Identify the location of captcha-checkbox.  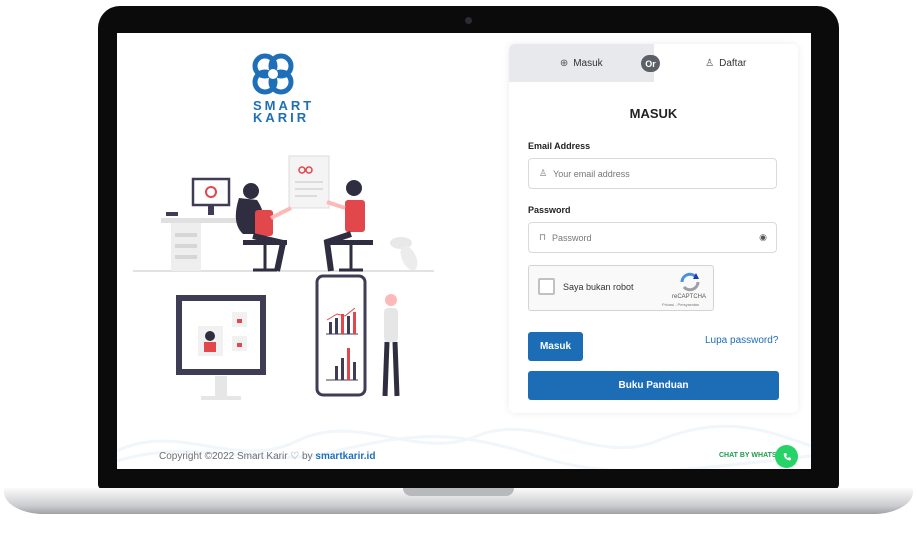
(546, 286).